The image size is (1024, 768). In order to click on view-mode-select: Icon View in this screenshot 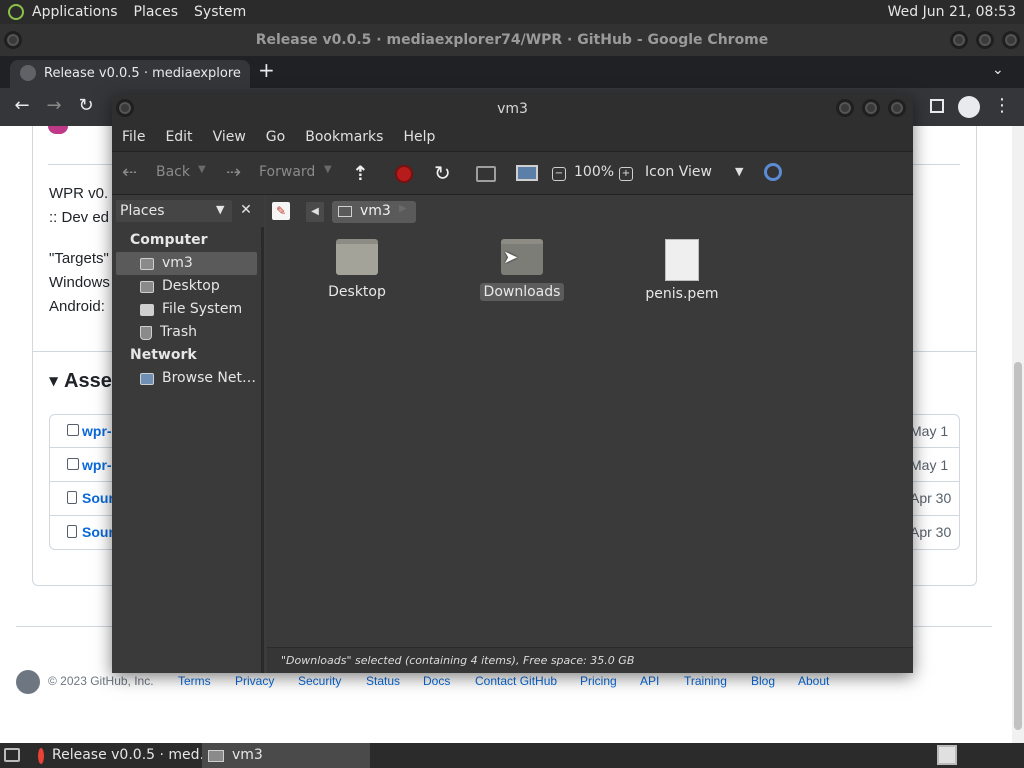, I will do `click(678, 172)`.